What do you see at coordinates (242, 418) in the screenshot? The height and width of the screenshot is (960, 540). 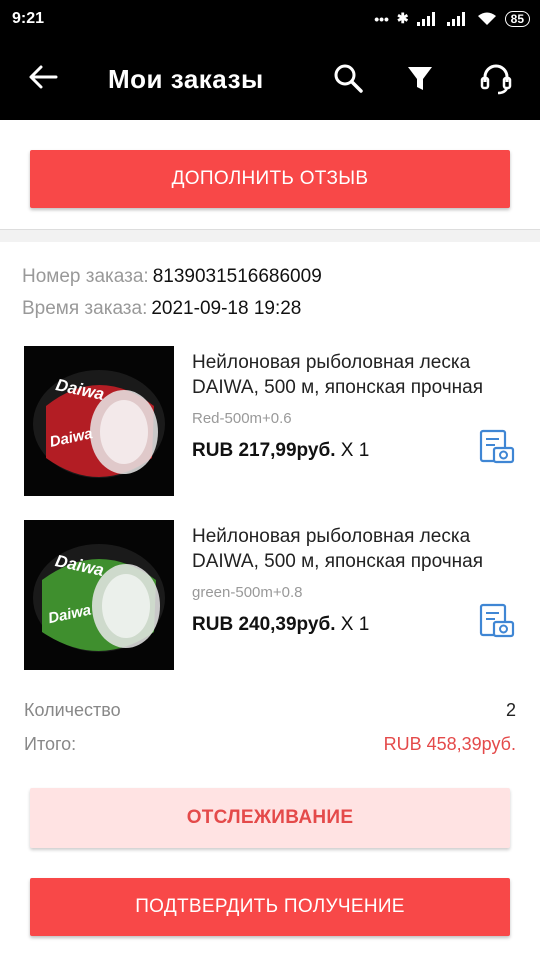 I see `product-variant: Red-500m+0.6` at bounding box center [242, 418].